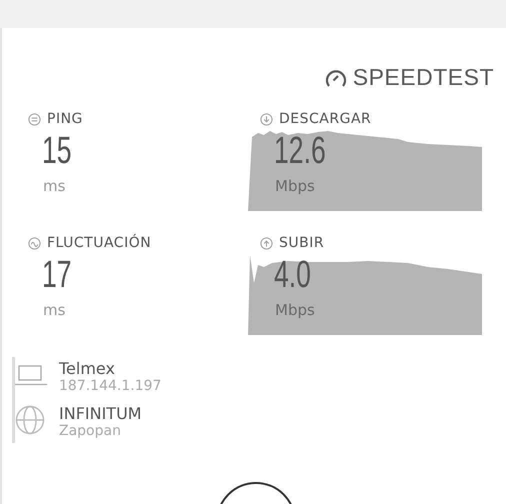  Describe the element at coordinates (325, 119) in the screenshot. I see `metric-label: DESCARGAR` at that location.